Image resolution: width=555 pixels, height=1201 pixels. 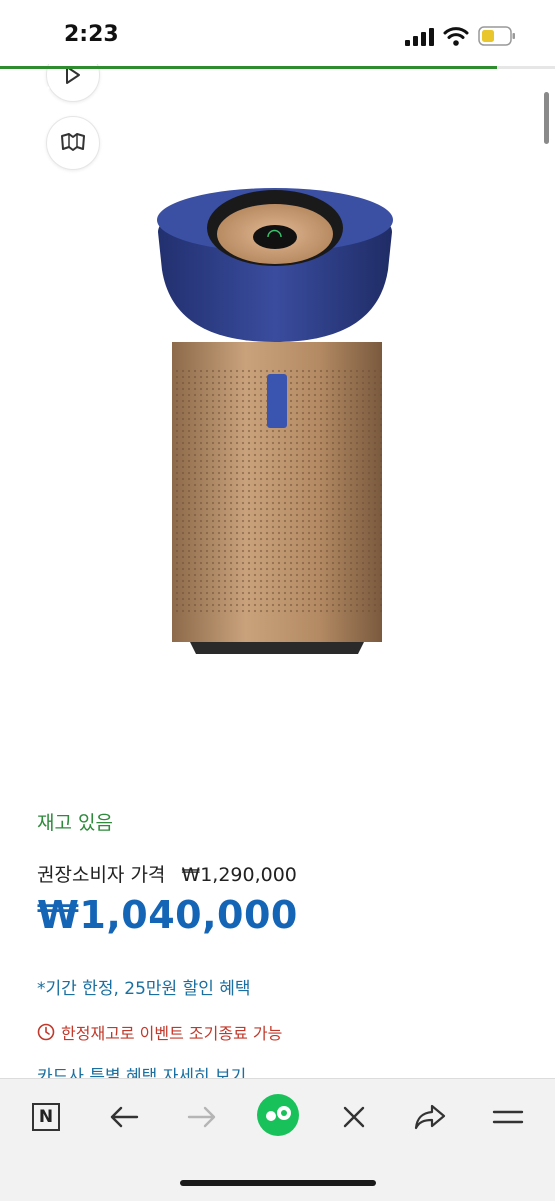 I want to click on clock-icon, so click(x=46, y=1032).